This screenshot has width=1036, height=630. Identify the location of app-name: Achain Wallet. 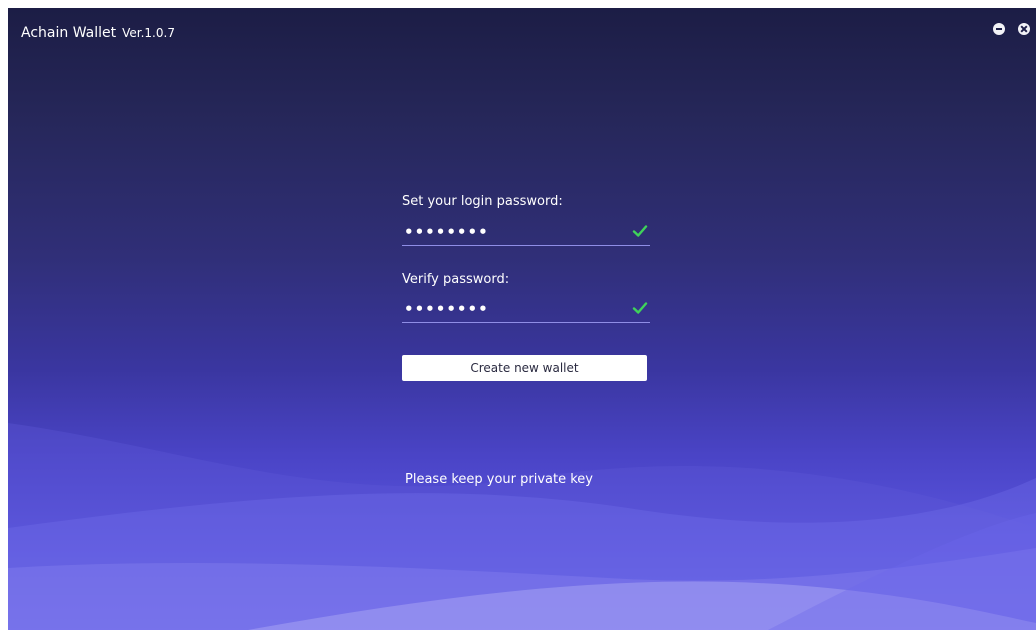
(69, 33).